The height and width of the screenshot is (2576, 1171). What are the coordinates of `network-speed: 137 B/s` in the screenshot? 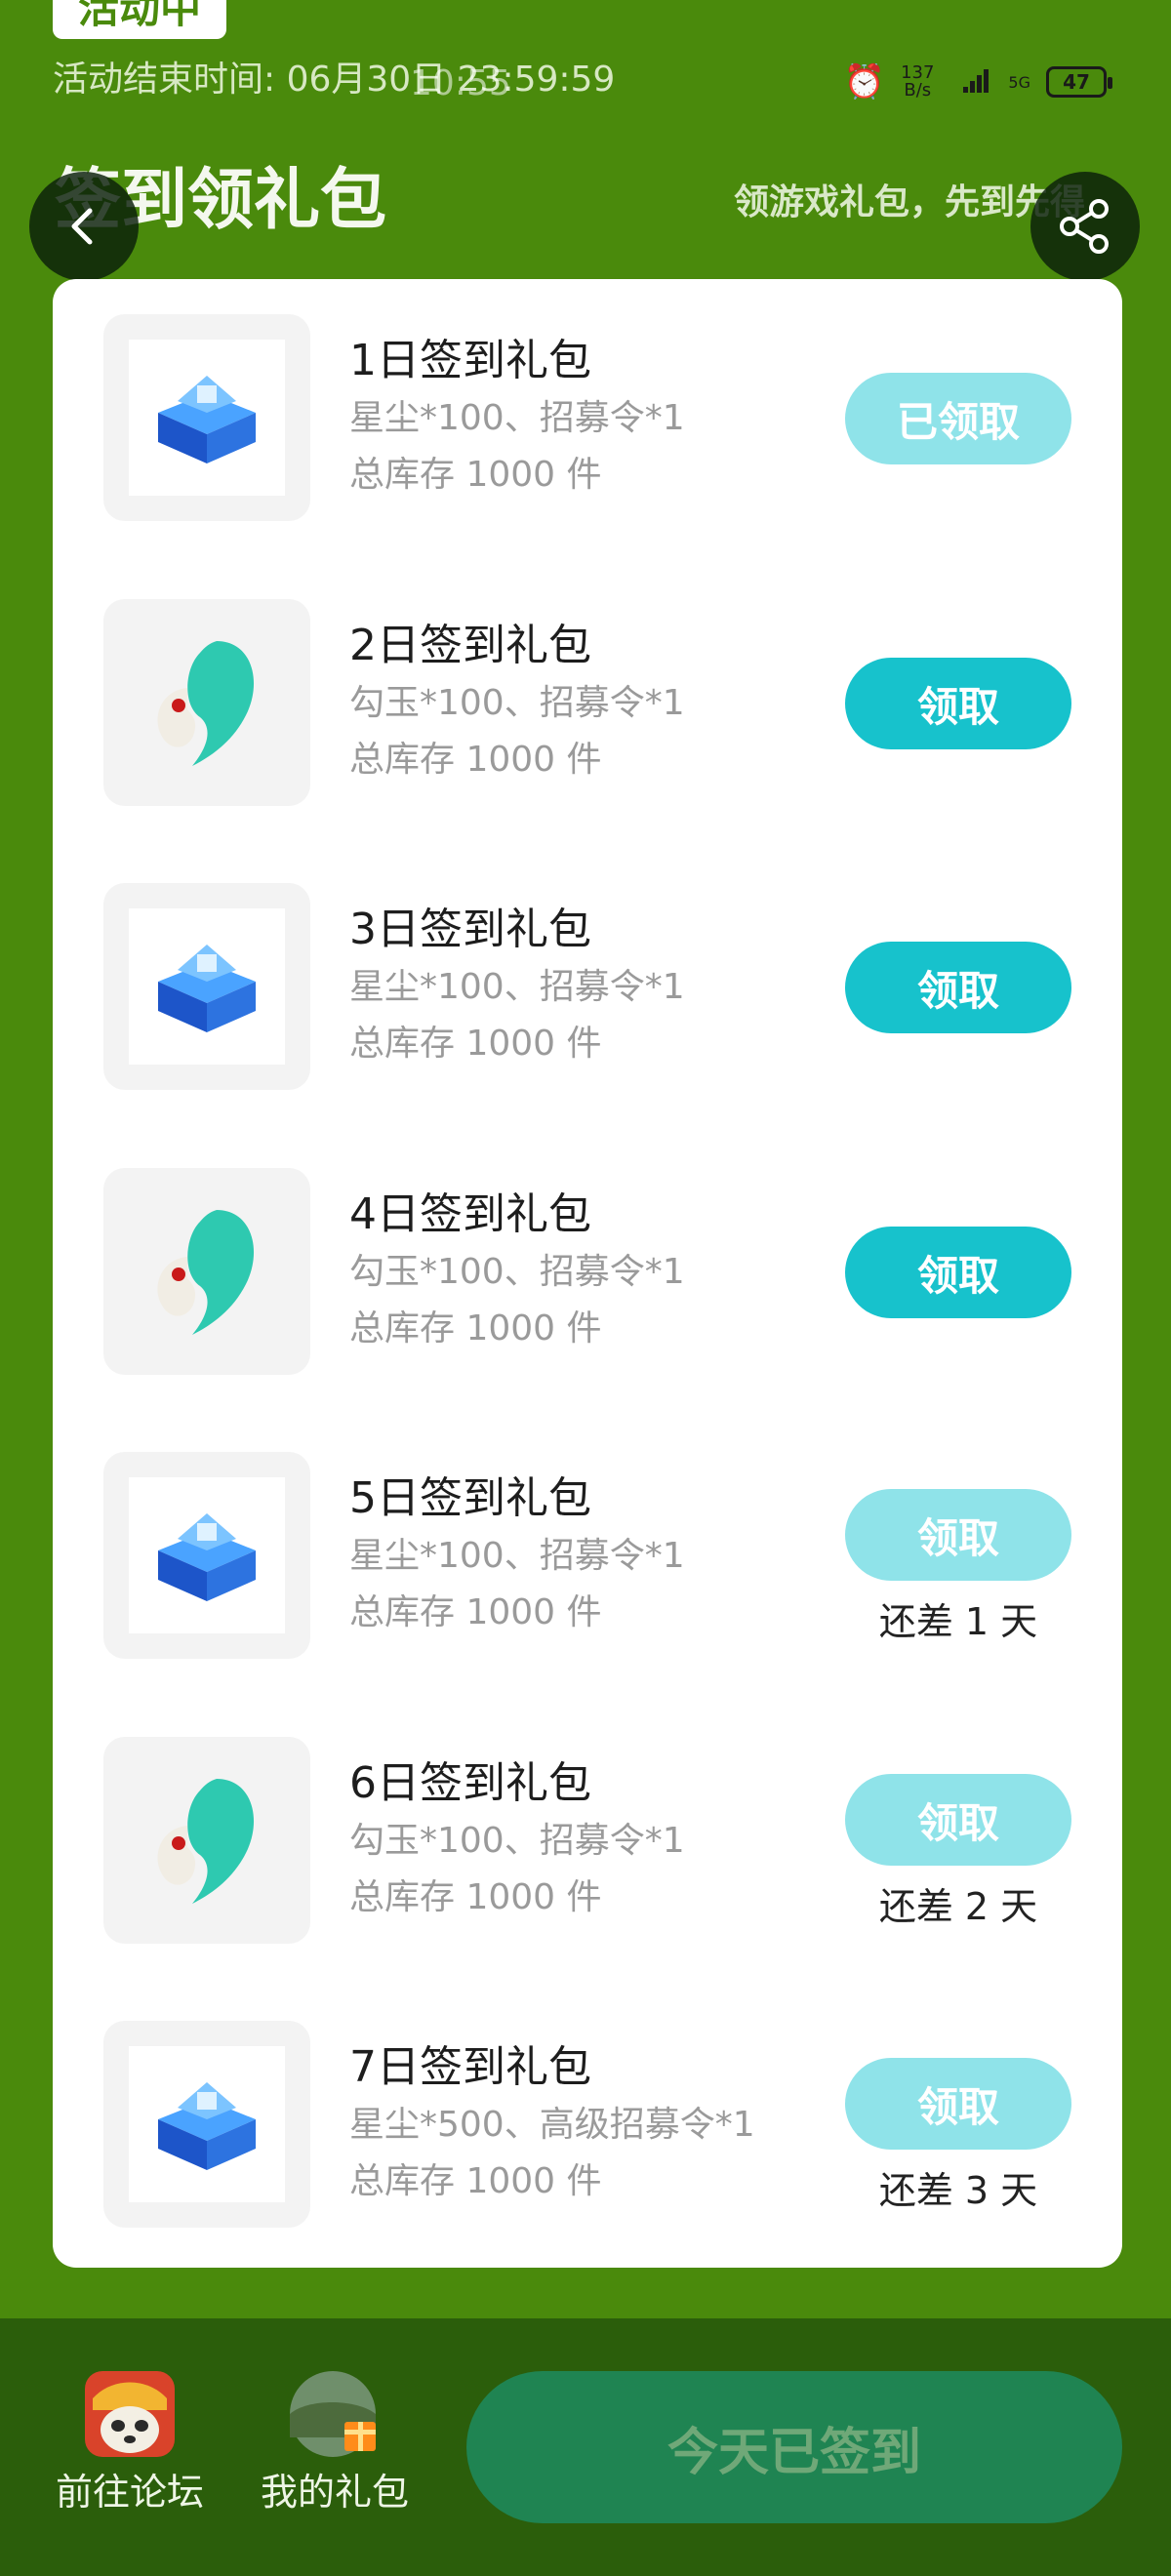 It's located at (918, 81).